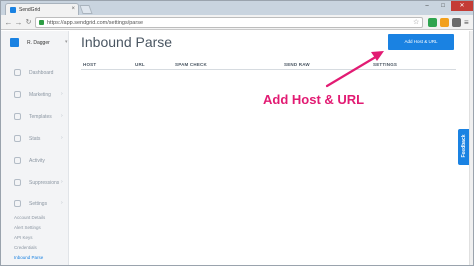 The image size is (474, 266). I want to click on sidebar-item-label: Activity, so click(37, 161).